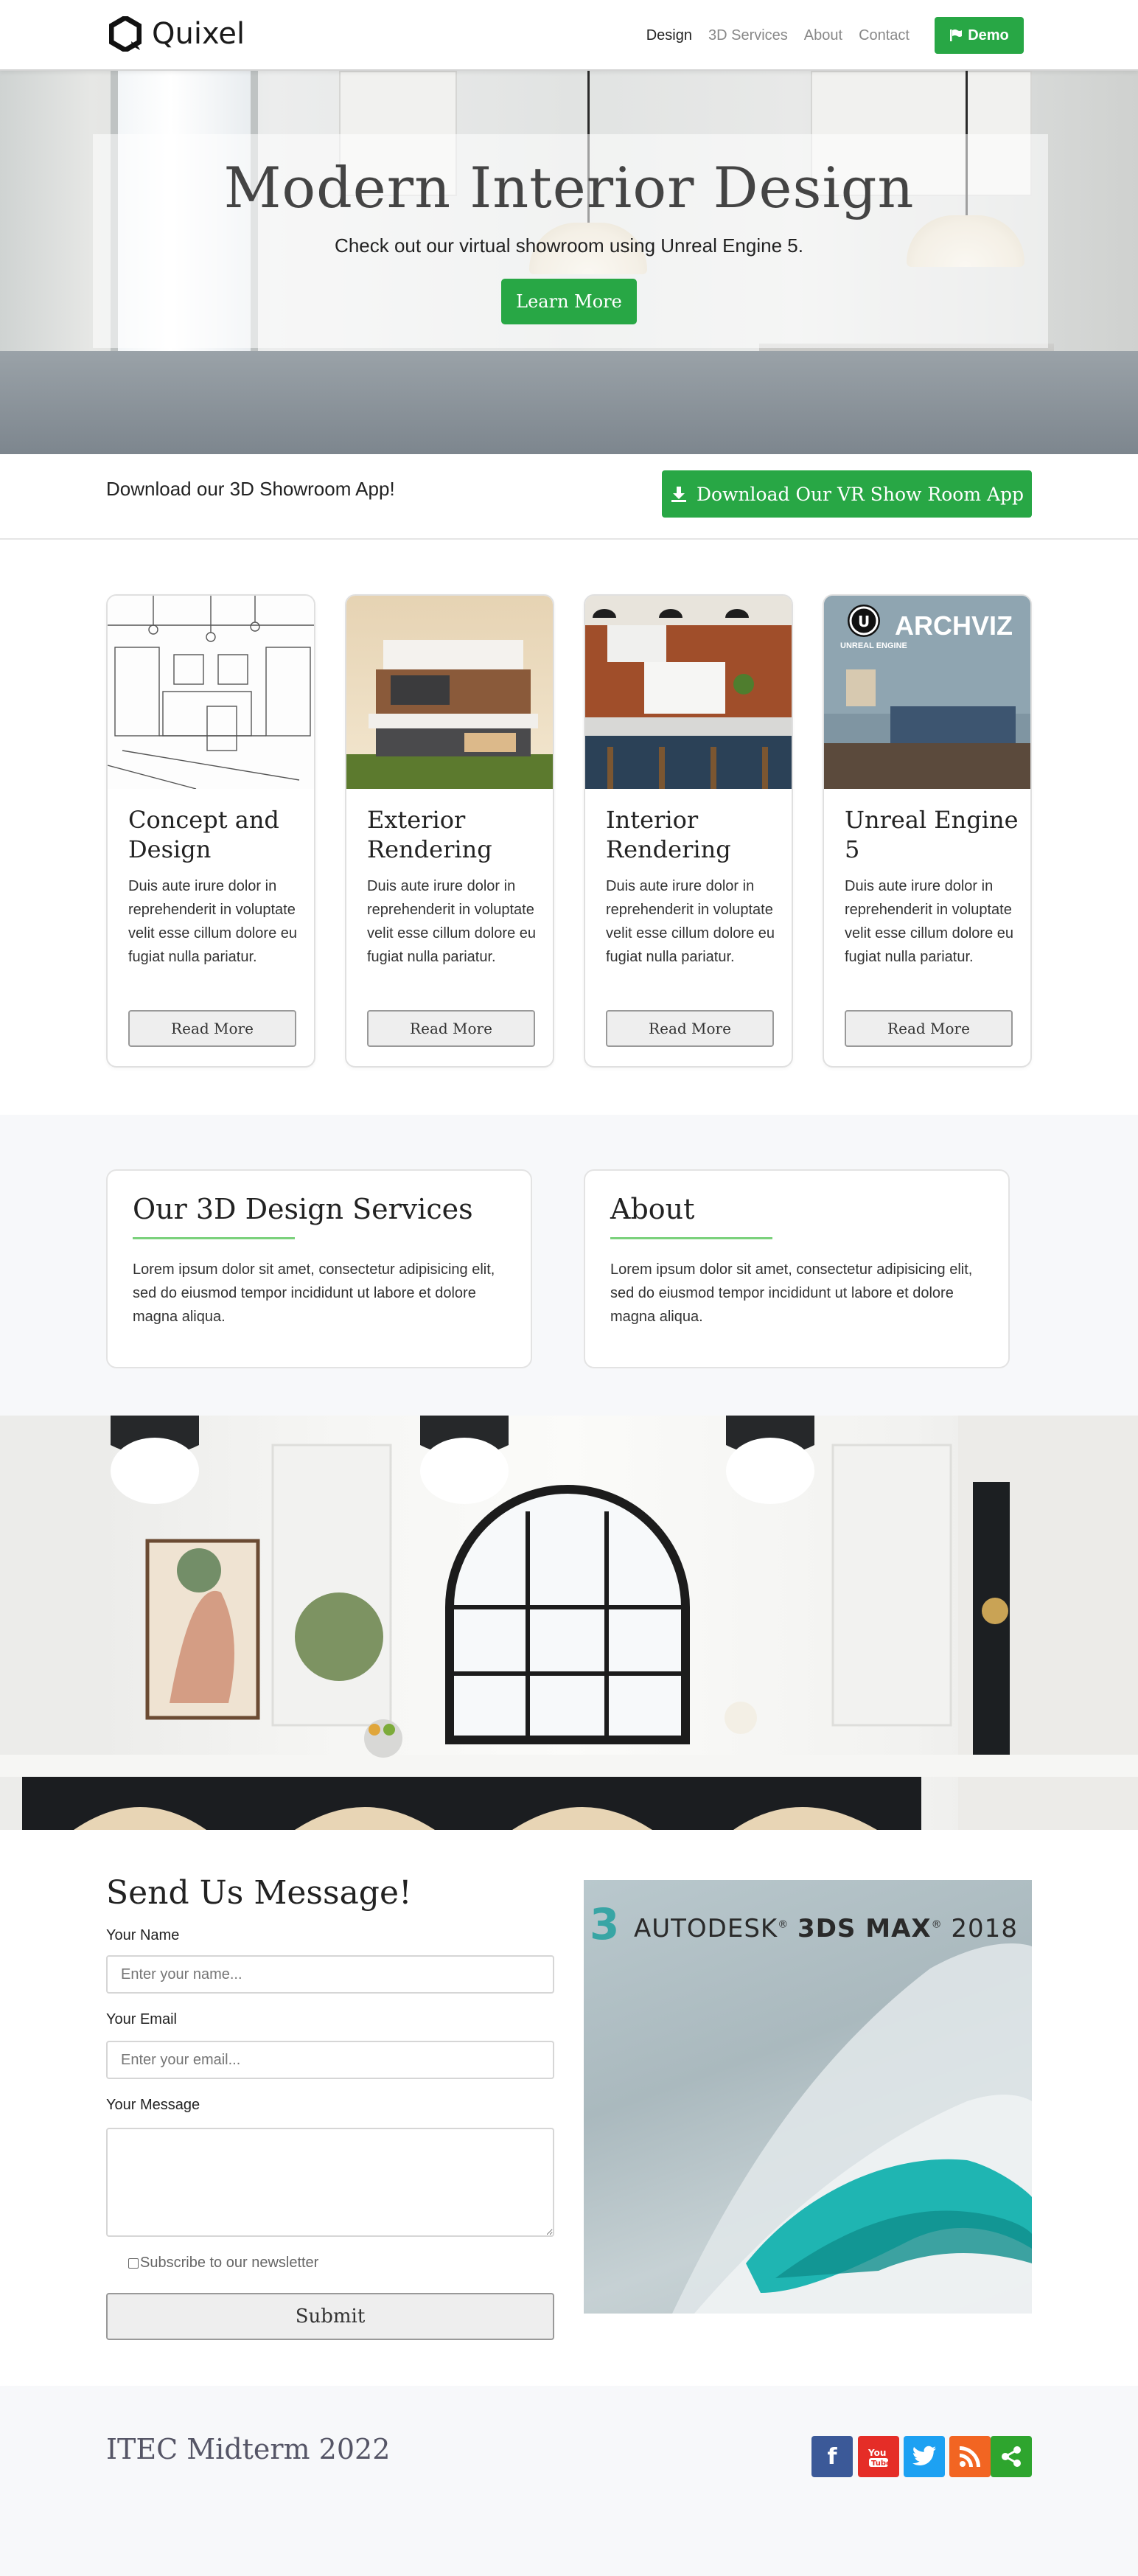 The image size is (1138, 2576). I want to click on nav-contact: Contact, so click(884, 36).